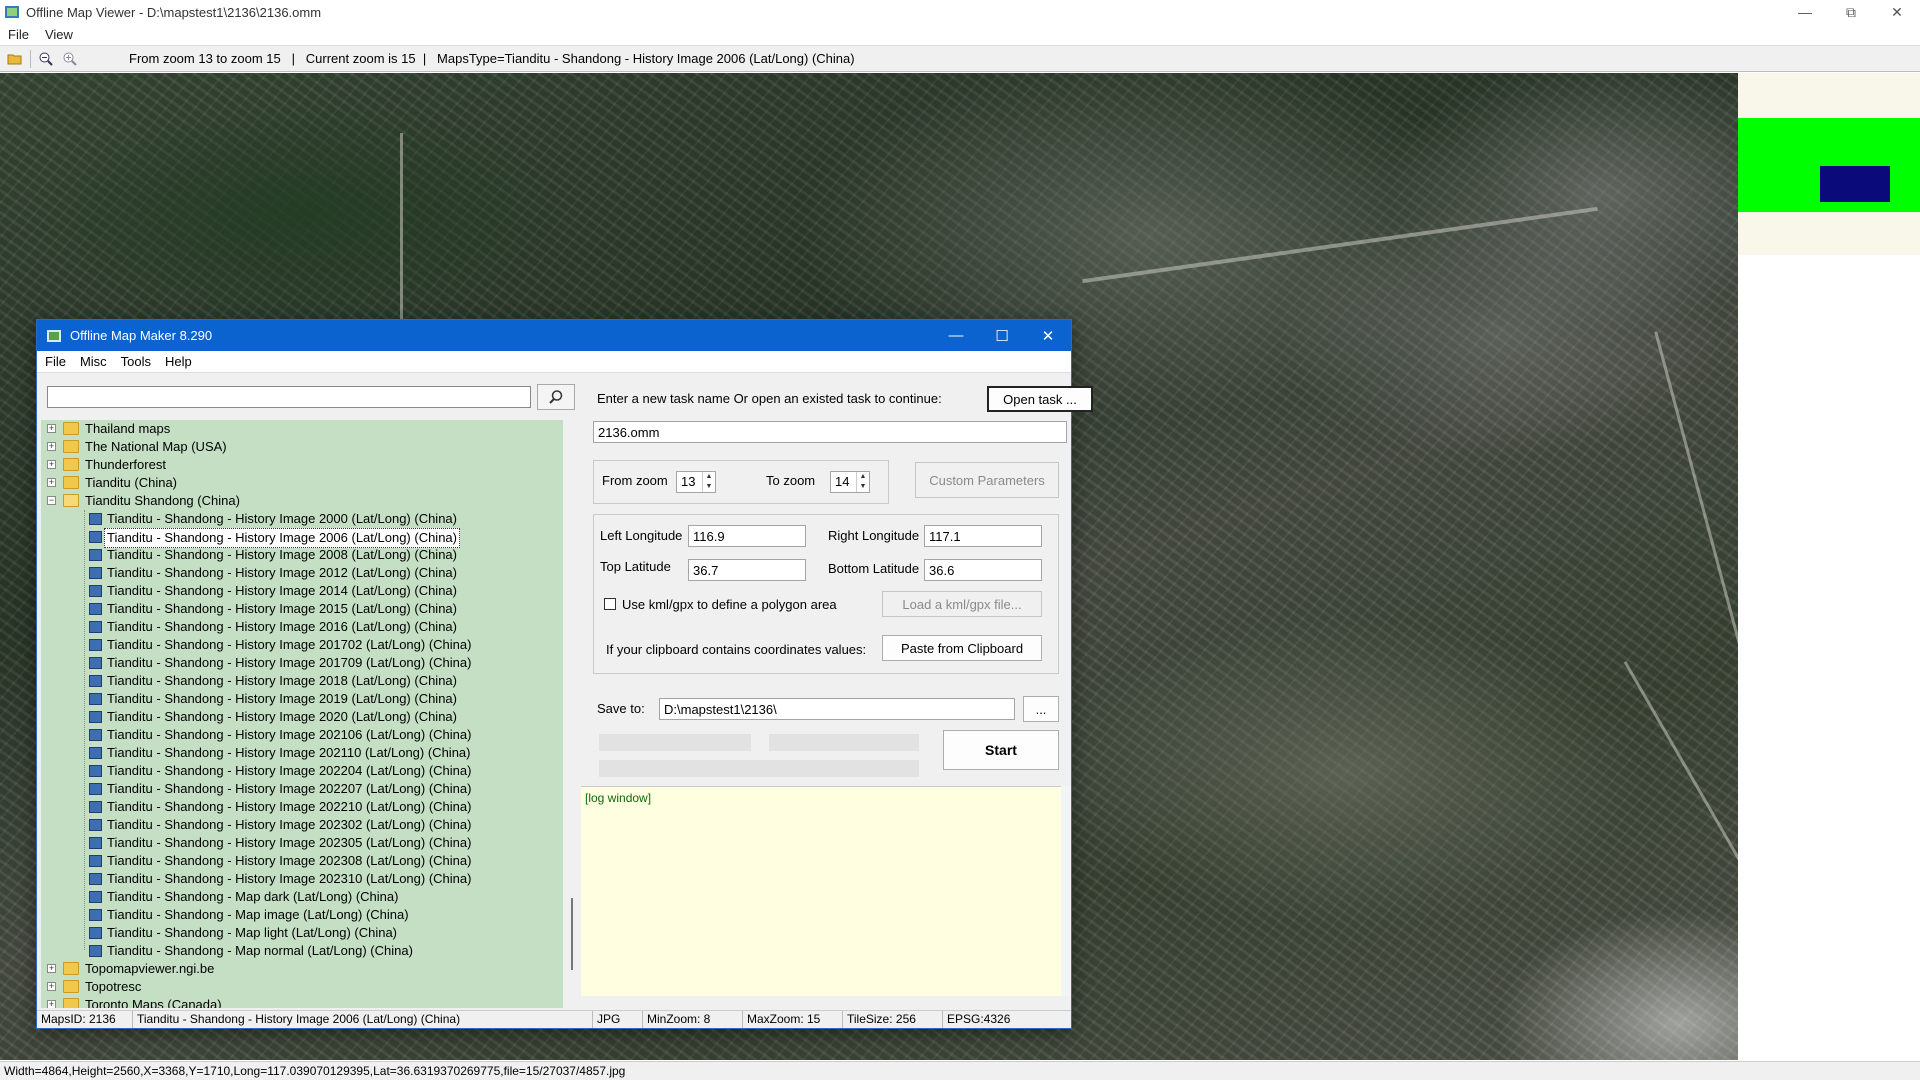 The image size is (1920, 1080). I want to click on menu-file: File, so click(18, 34).